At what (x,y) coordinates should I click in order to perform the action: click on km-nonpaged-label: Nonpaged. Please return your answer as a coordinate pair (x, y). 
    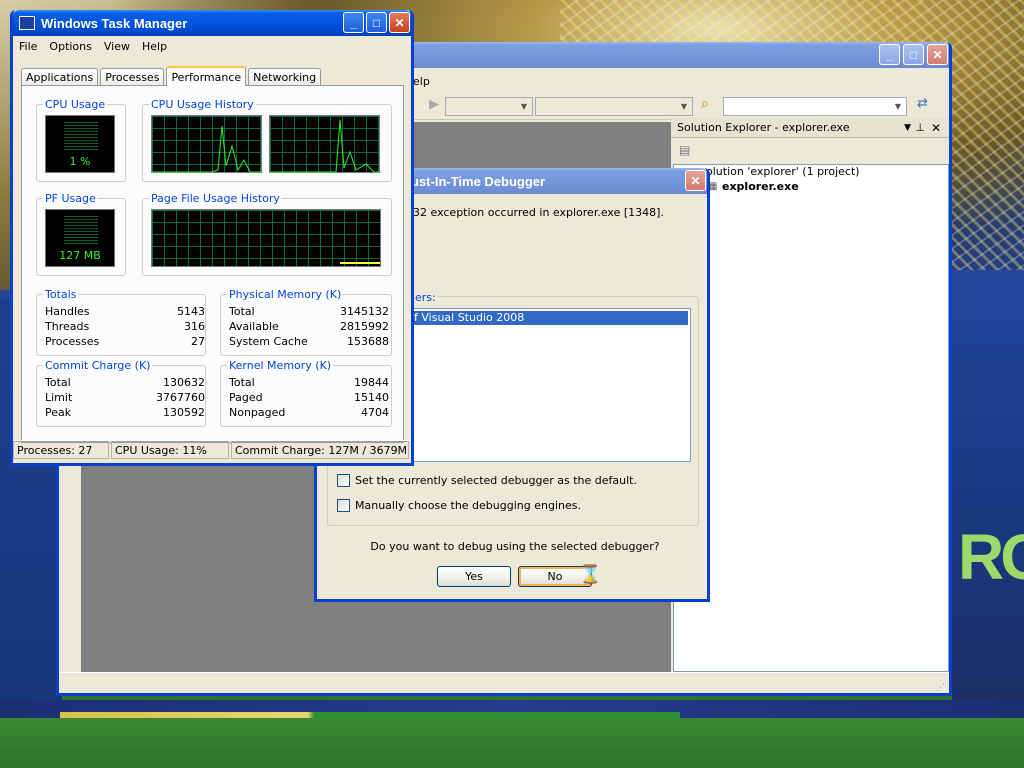
    Looking at the image, I should click on (257, 412).